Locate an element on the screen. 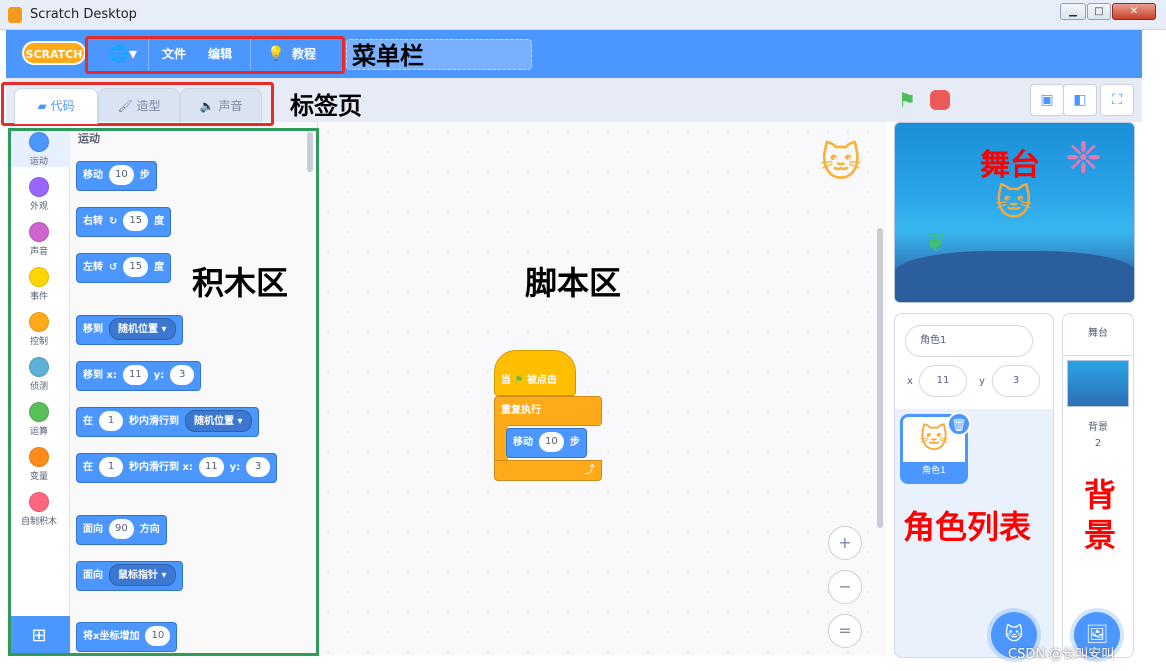  script-hat-block: 当 ⚑ 被点击 is located at coordinates (535, 373).